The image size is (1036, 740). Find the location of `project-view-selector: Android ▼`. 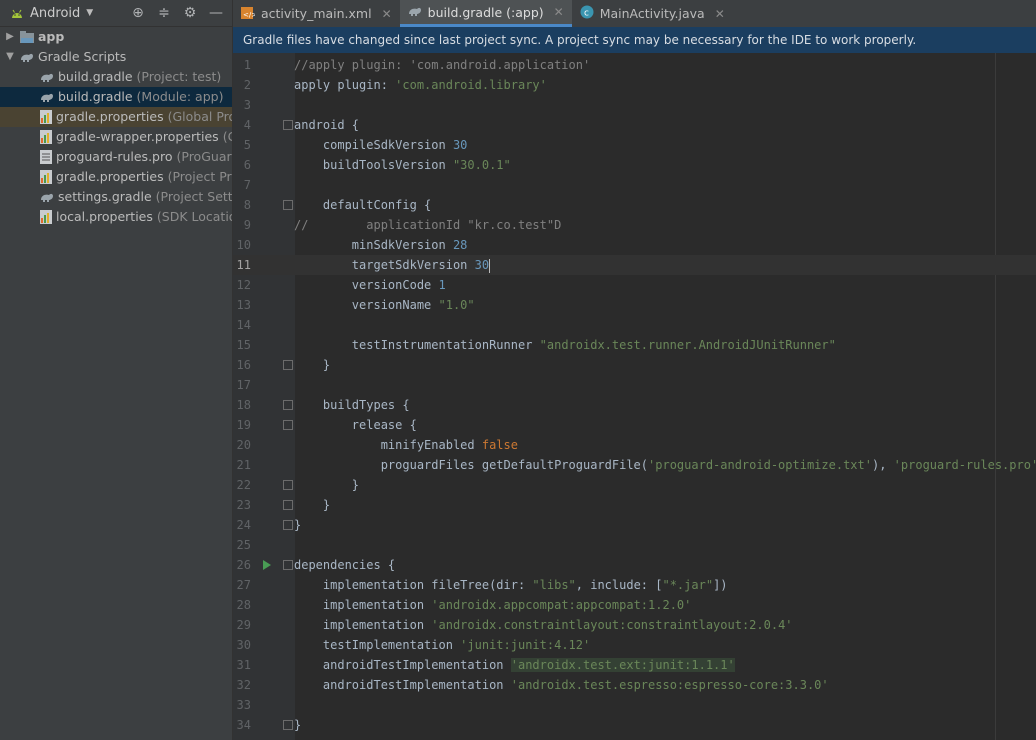

project-view-selector: Android ▼ is located at coordinates (51, 13).